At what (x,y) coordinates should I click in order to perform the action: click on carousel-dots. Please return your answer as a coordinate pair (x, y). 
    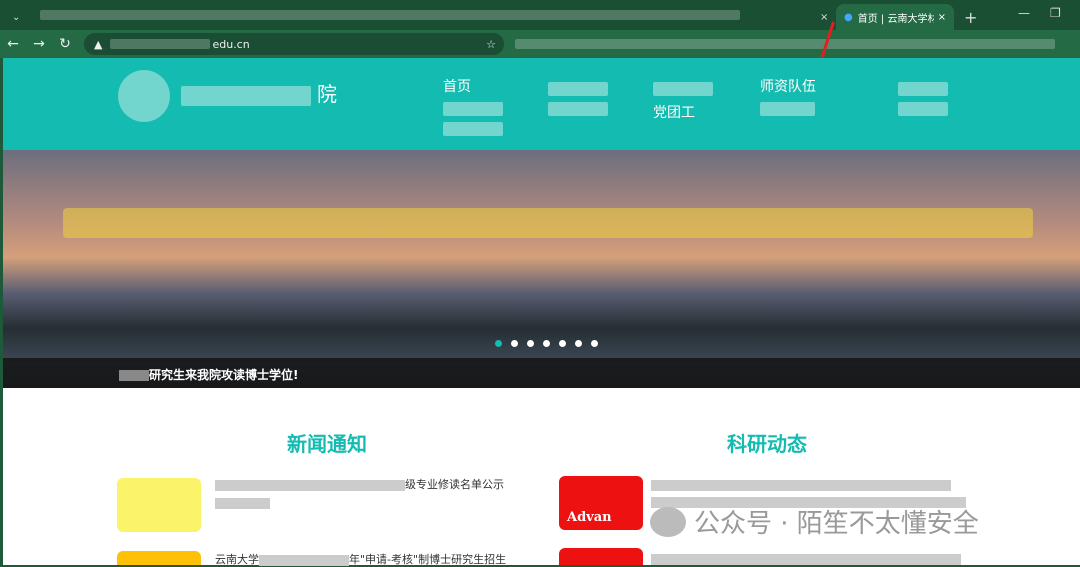
    Looking at the image, I should click on (546, 343).